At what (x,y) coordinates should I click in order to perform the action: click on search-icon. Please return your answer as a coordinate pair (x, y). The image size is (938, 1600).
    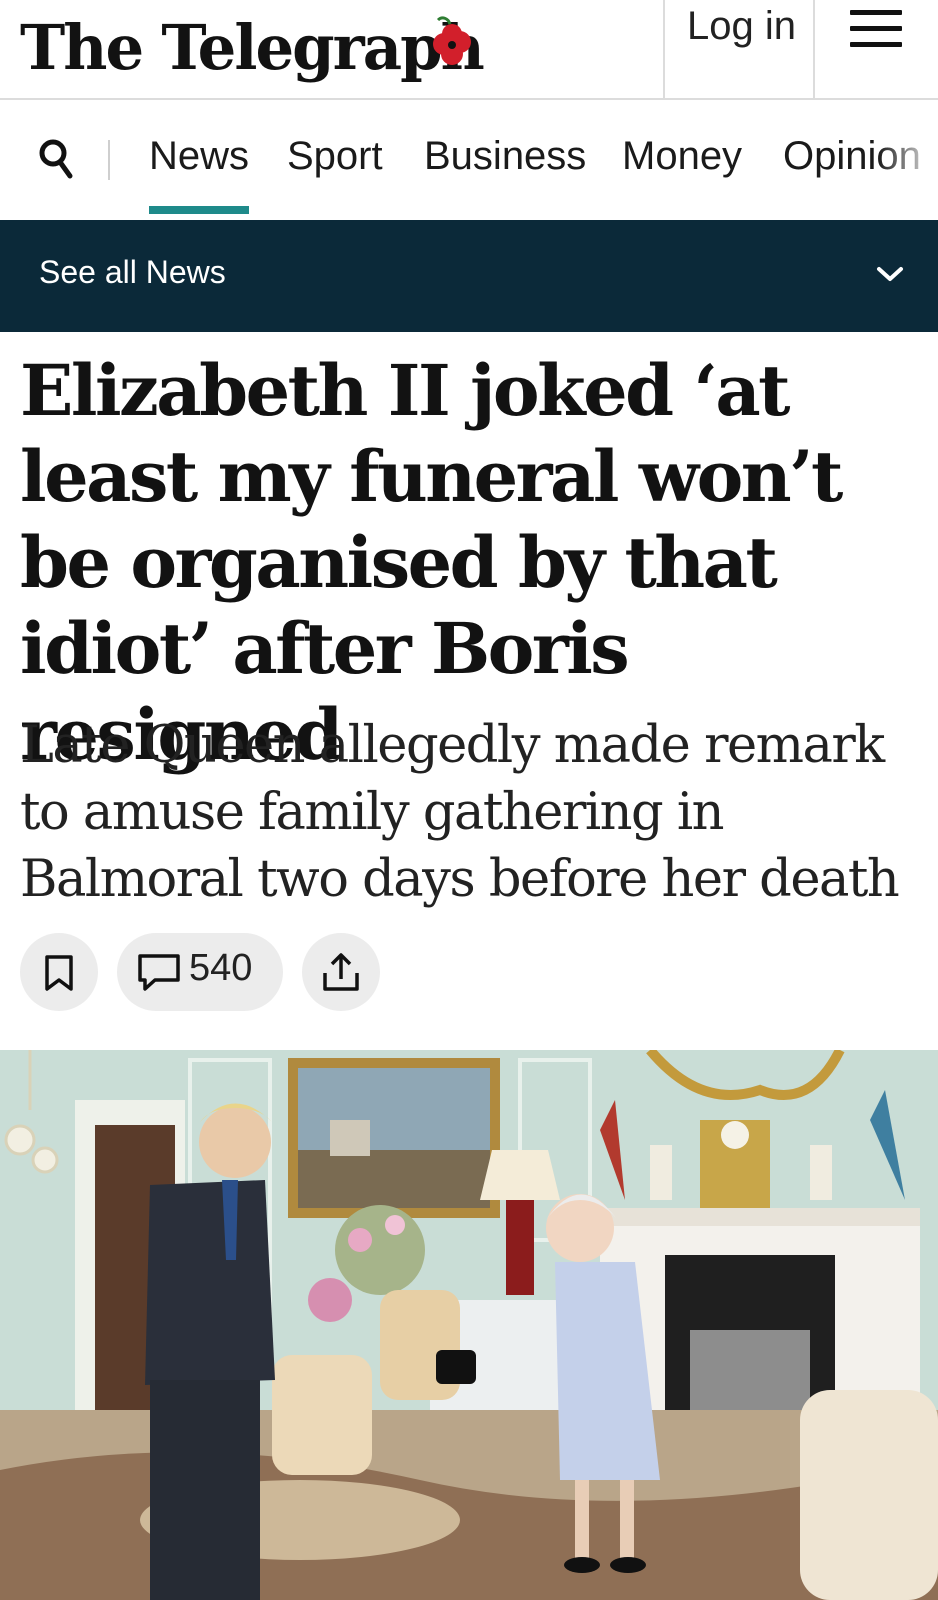
    Looking at the image, I should click on (56, 159).